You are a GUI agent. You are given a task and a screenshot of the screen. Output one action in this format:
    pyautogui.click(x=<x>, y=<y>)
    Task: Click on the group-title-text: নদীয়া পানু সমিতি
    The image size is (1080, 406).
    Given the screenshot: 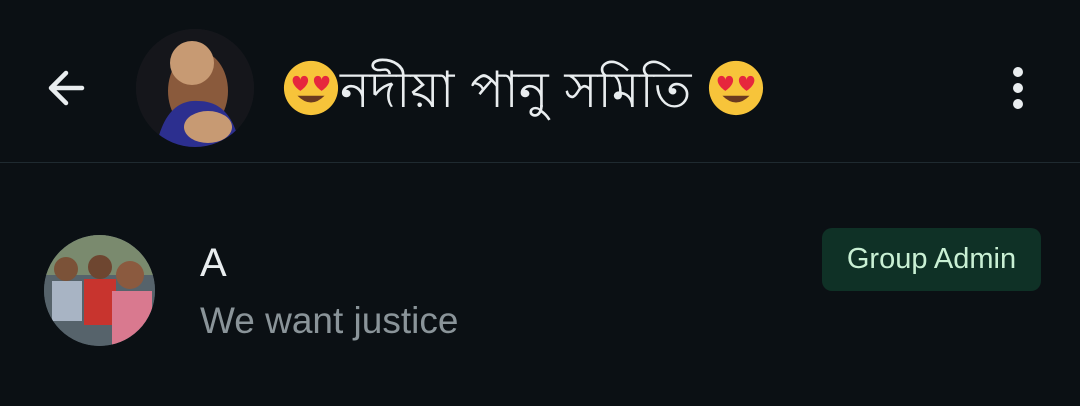 What is the action you would take?
    pyautogui.click(x=516, y=90)
    